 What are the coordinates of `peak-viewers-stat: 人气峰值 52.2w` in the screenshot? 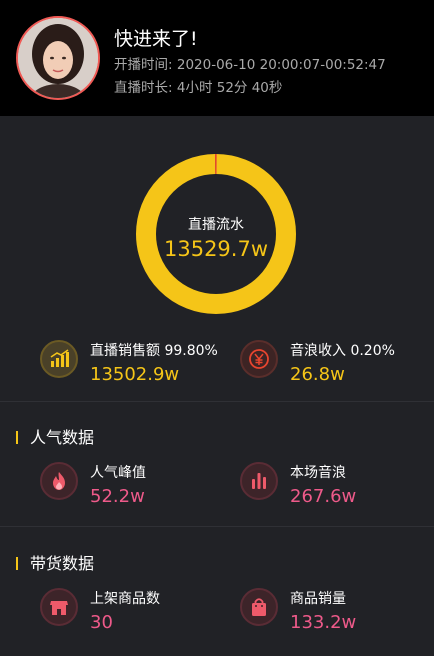 It's located at (135, 486).